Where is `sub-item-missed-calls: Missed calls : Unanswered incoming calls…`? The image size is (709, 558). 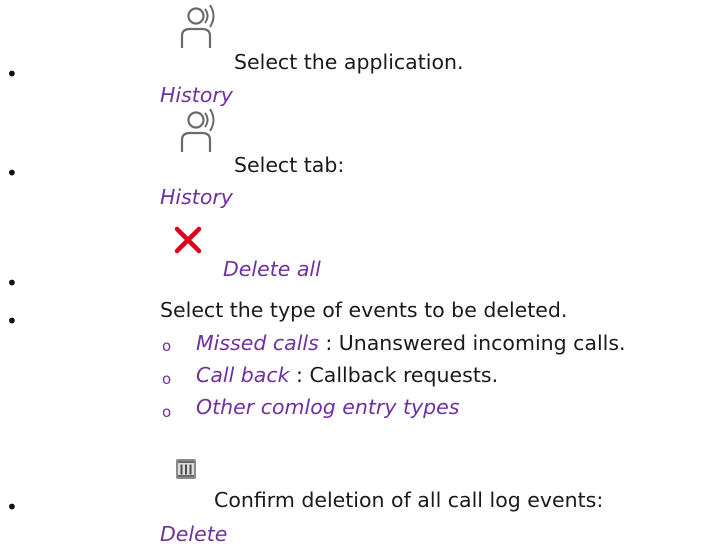
sub-item-missed-calls: Missed calls : Unanswered incoming calls… is located at coordinates (411, 343).